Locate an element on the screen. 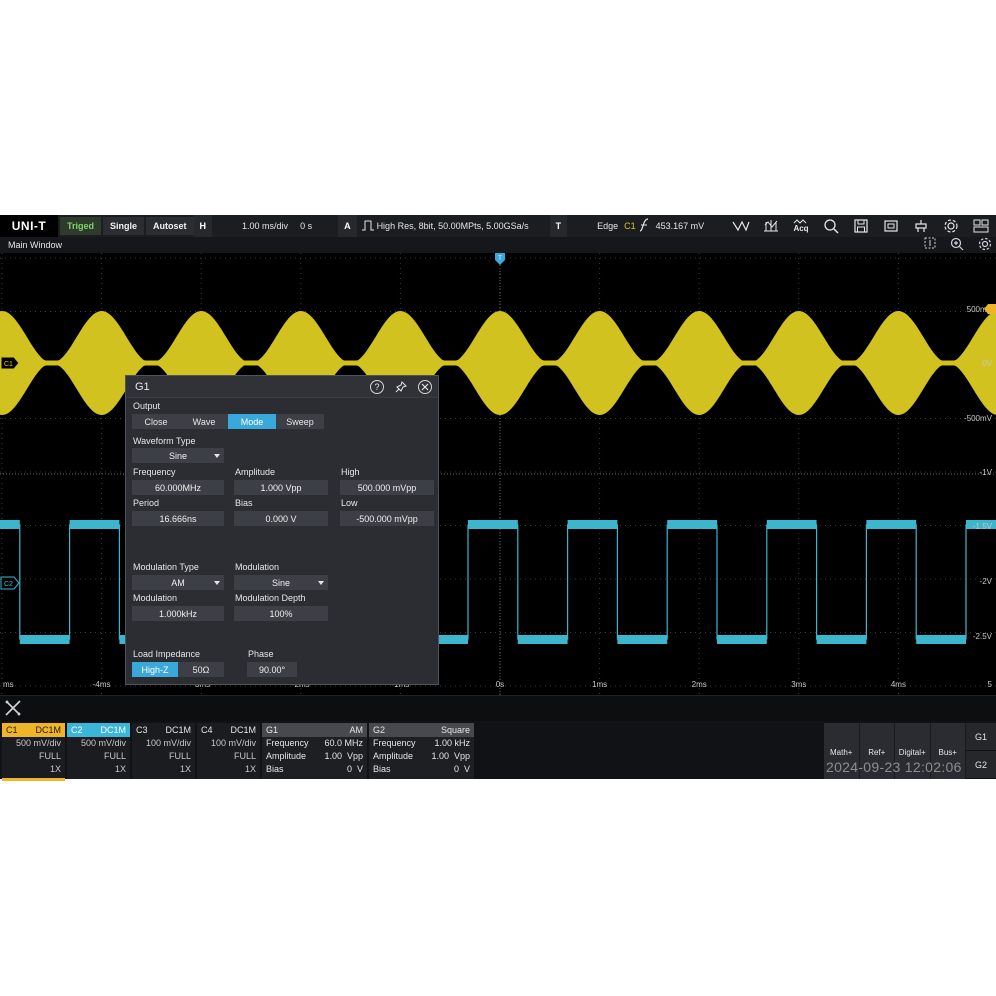 Image resolution: width=996 pixels, height=996 pixels. high-field: 500.000 mVpp is located at coordinates (387, 487).